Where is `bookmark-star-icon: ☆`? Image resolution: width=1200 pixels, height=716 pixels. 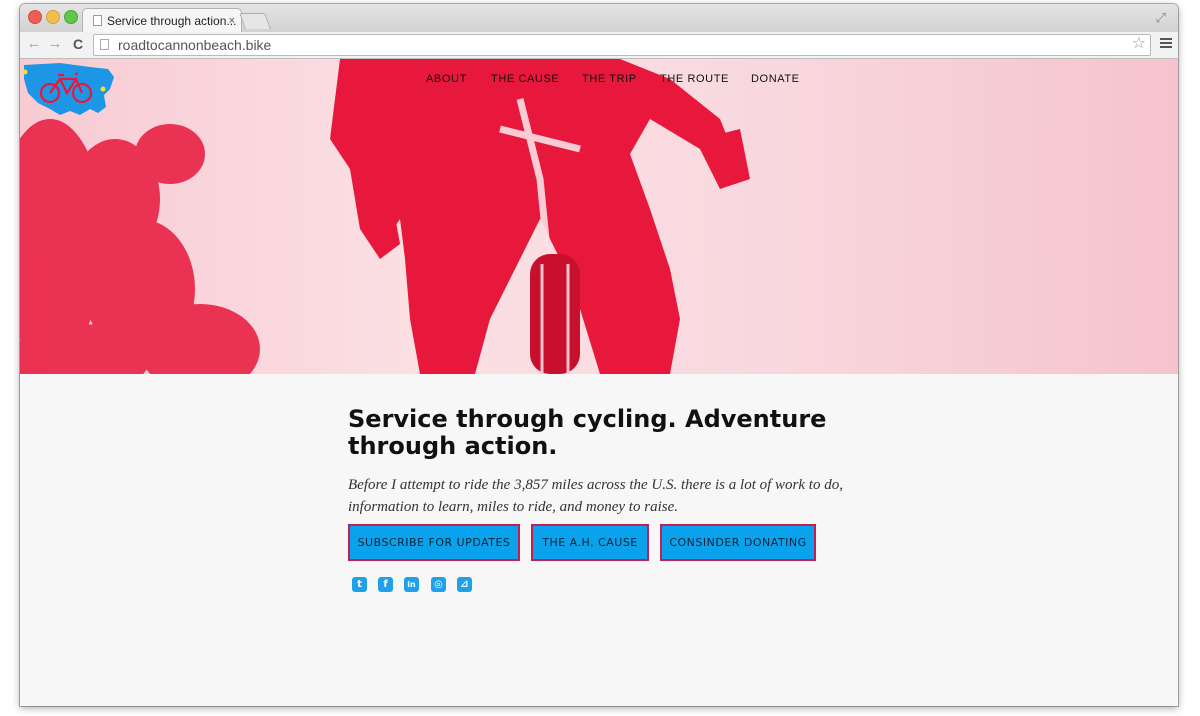 bookmark-star-icon: ☆ is located at coordinates (1139, 44).